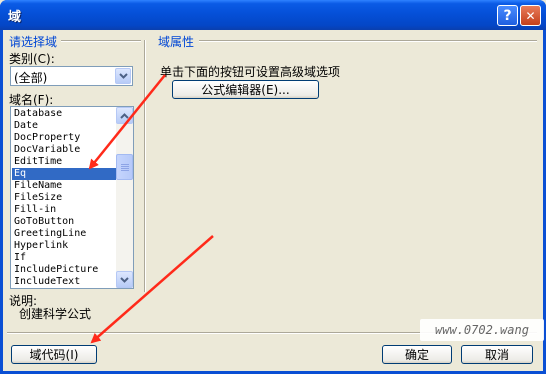 This screenshot has height=374, width=546. I want to click on dropdown-arrow-icon, so click(123, 76).